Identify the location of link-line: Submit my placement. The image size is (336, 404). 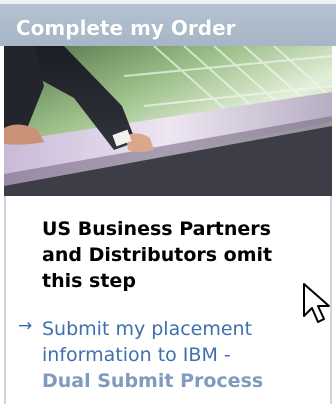
(187, 329).